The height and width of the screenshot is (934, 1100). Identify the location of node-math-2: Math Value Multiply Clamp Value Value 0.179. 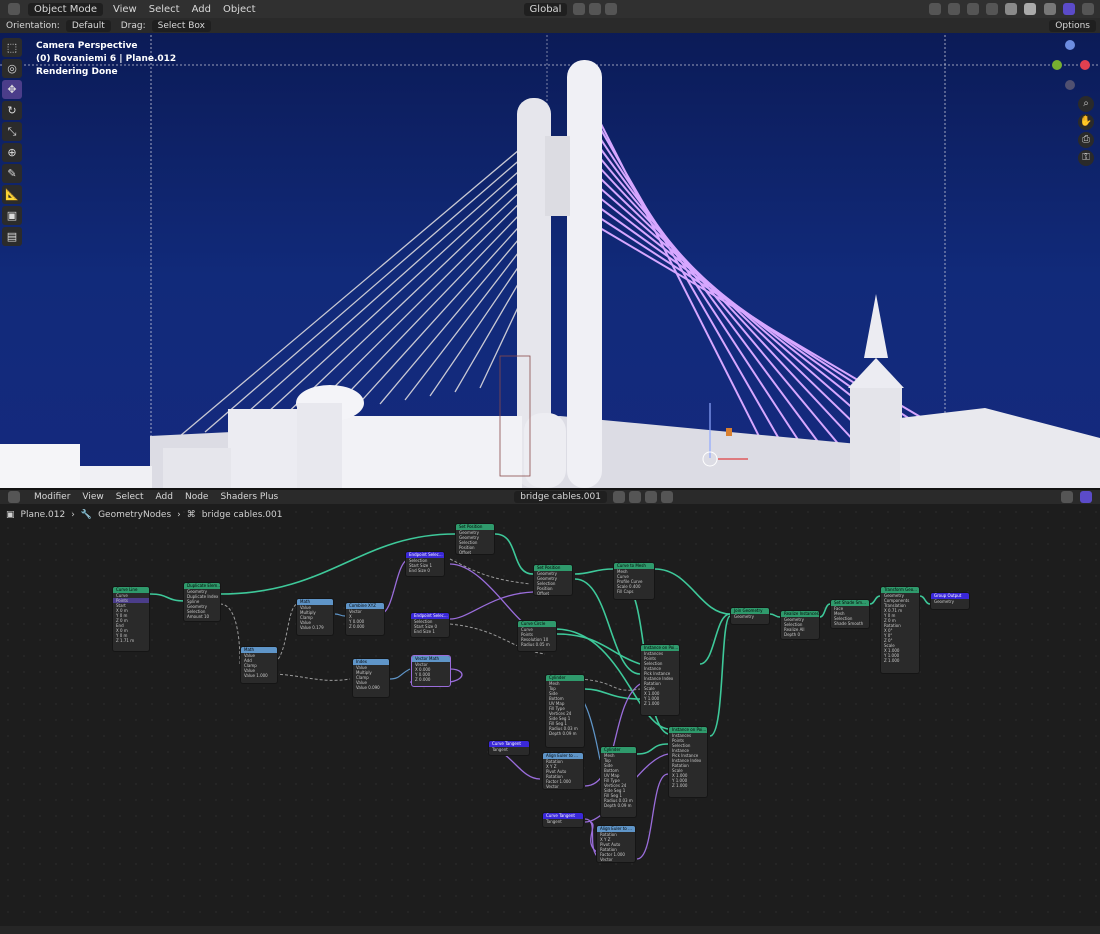
(315, 617).